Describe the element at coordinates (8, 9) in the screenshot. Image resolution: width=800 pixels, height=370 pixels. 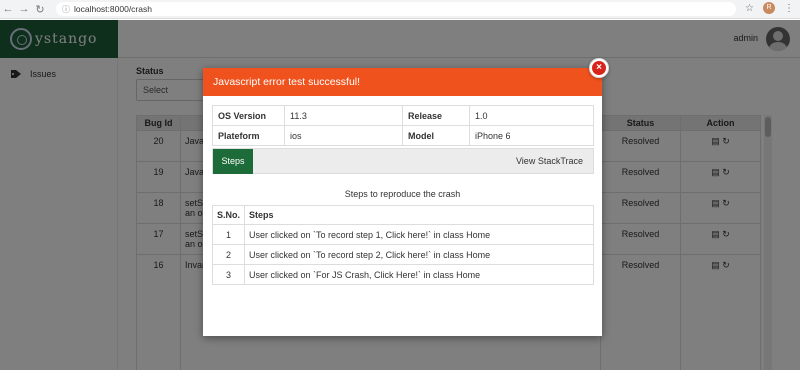
I see `back-icon: ←` at that location.